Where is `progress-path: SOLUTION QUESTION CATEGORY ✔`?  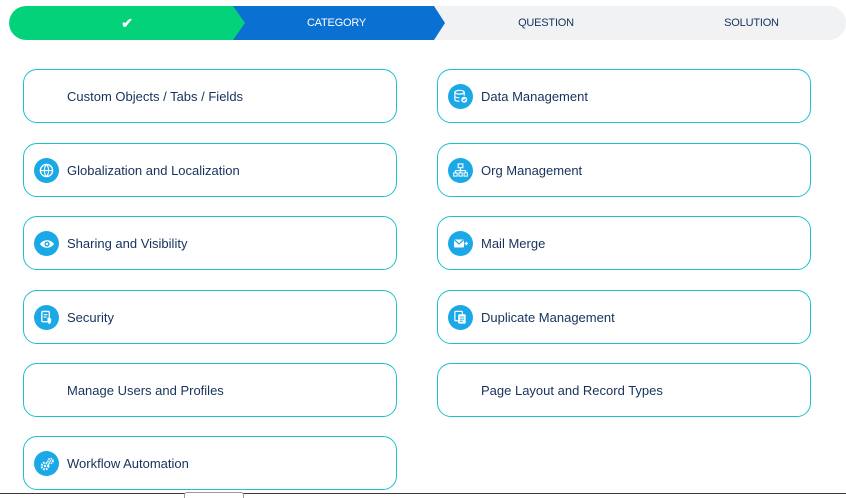 progress-path: SOLUTION QUESTION CATEGORY ✔ is located at coordinates (427, 23).